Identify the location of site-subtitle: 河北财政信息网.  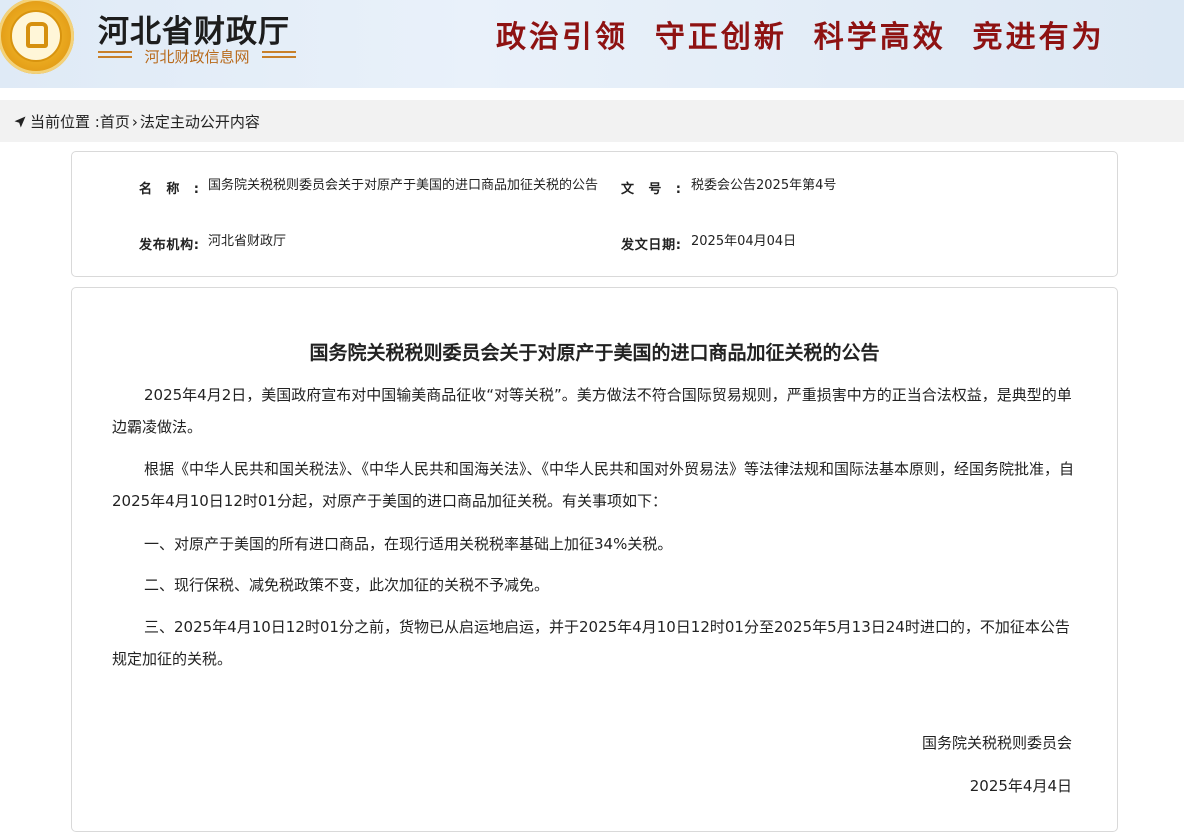
(197, 57).